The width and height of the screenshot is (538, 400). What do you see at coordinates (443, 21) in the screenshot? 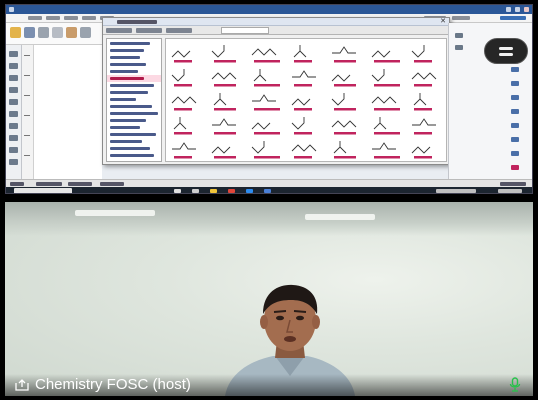
I see `close-icon: ✕` at bounding box center [443, 21].